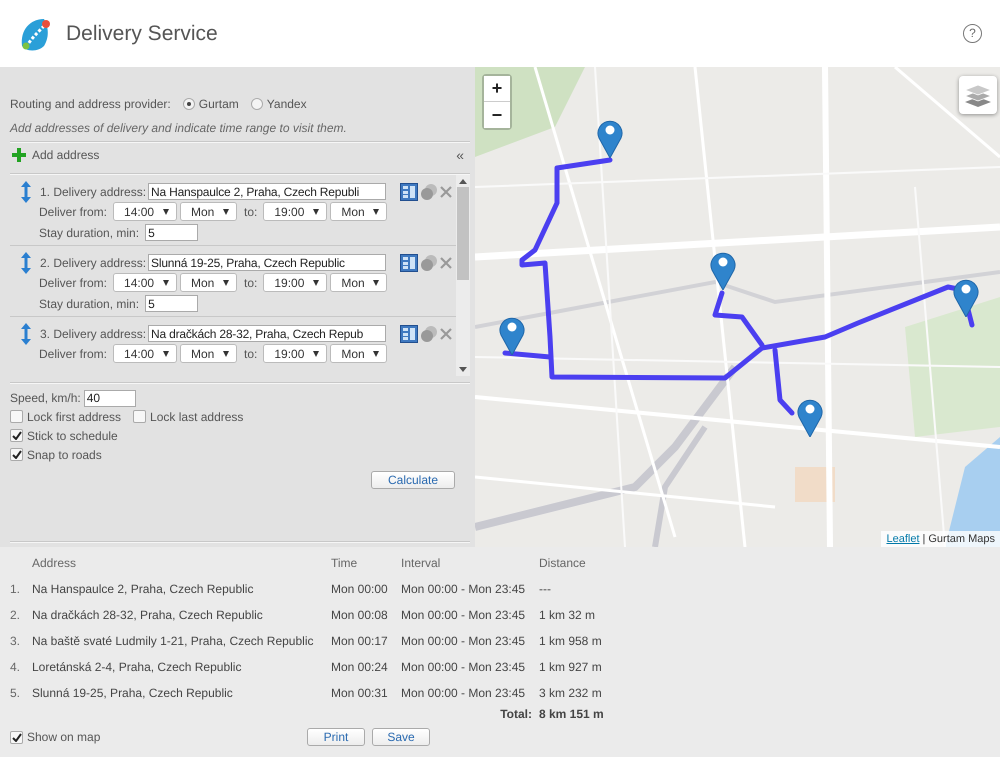 The image size is (1000, 757). Describe the element at coordinates (64, 435) in the screenshot. I see `checkbox-option: Stick to schedule` at that location.